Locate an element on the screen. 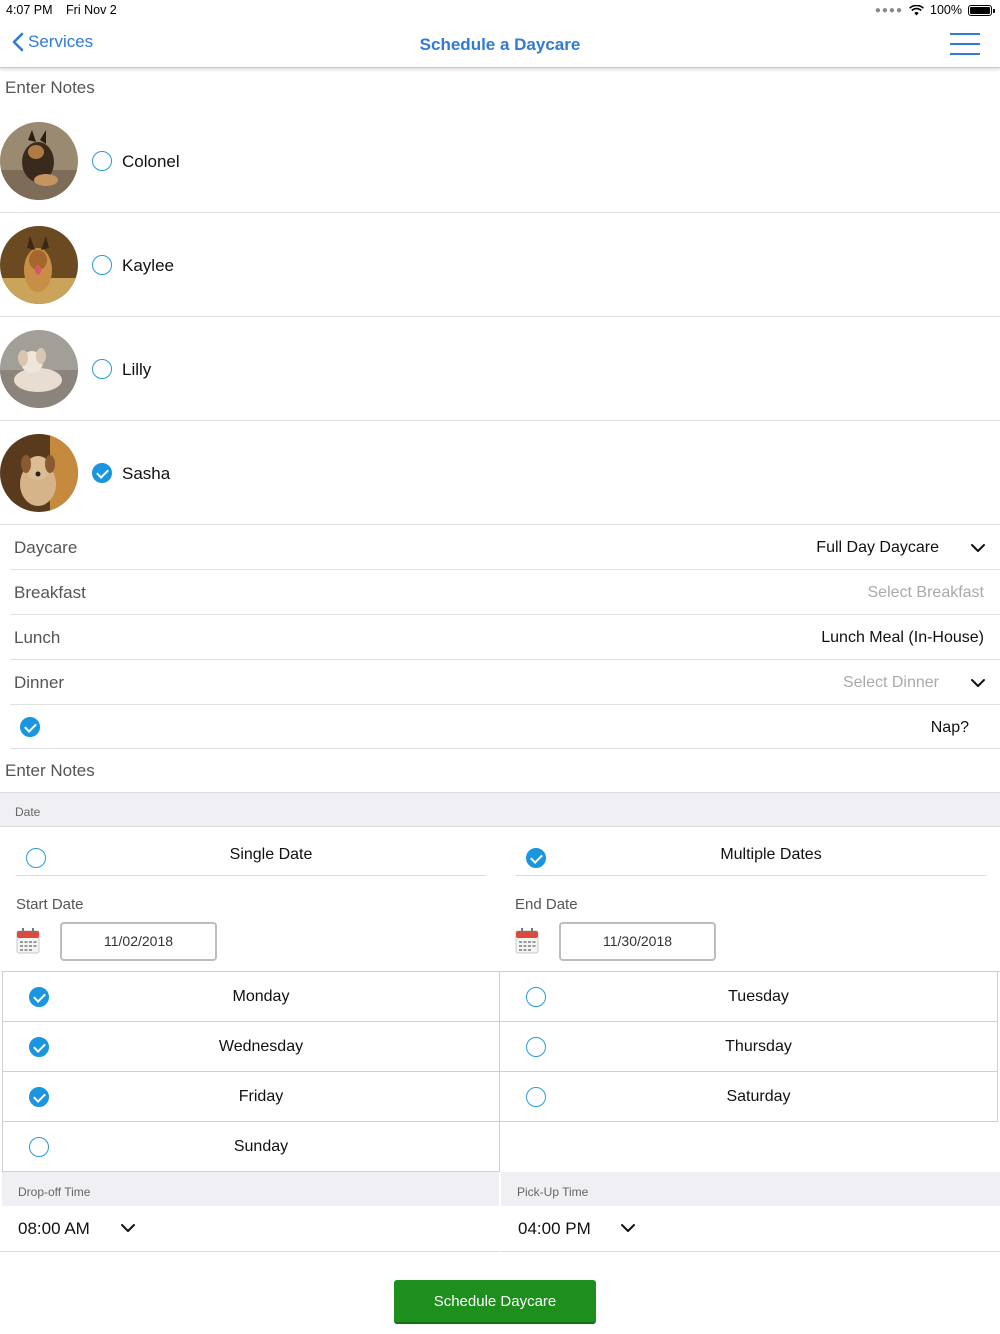 Image resolution: width=1000 pixels, height=1334 pixels. single-date-label: Single Date is located at coordinates (271, 854).